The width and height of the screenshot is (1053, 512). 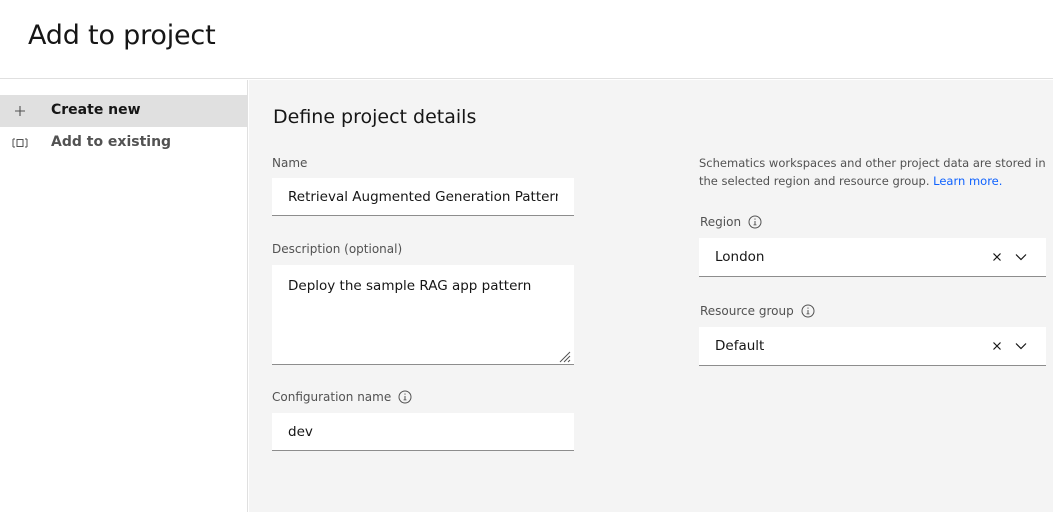 I want to click on nav-item-add-to-existing: Add to existing, so click(x=124, y=143).